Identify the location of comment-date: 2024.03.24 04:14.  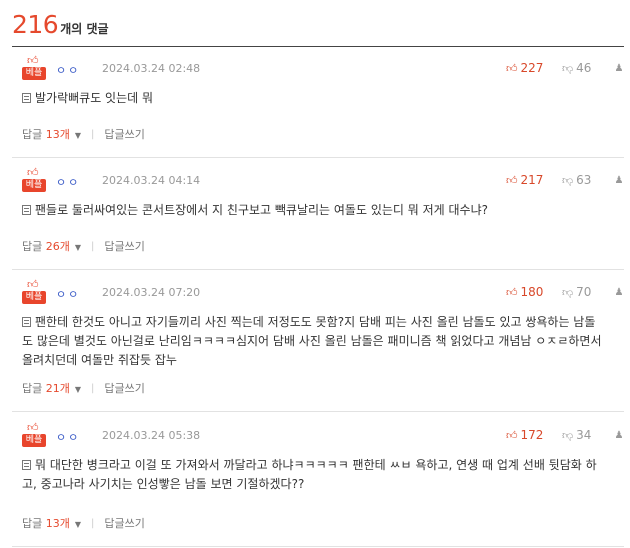
(151, 180).